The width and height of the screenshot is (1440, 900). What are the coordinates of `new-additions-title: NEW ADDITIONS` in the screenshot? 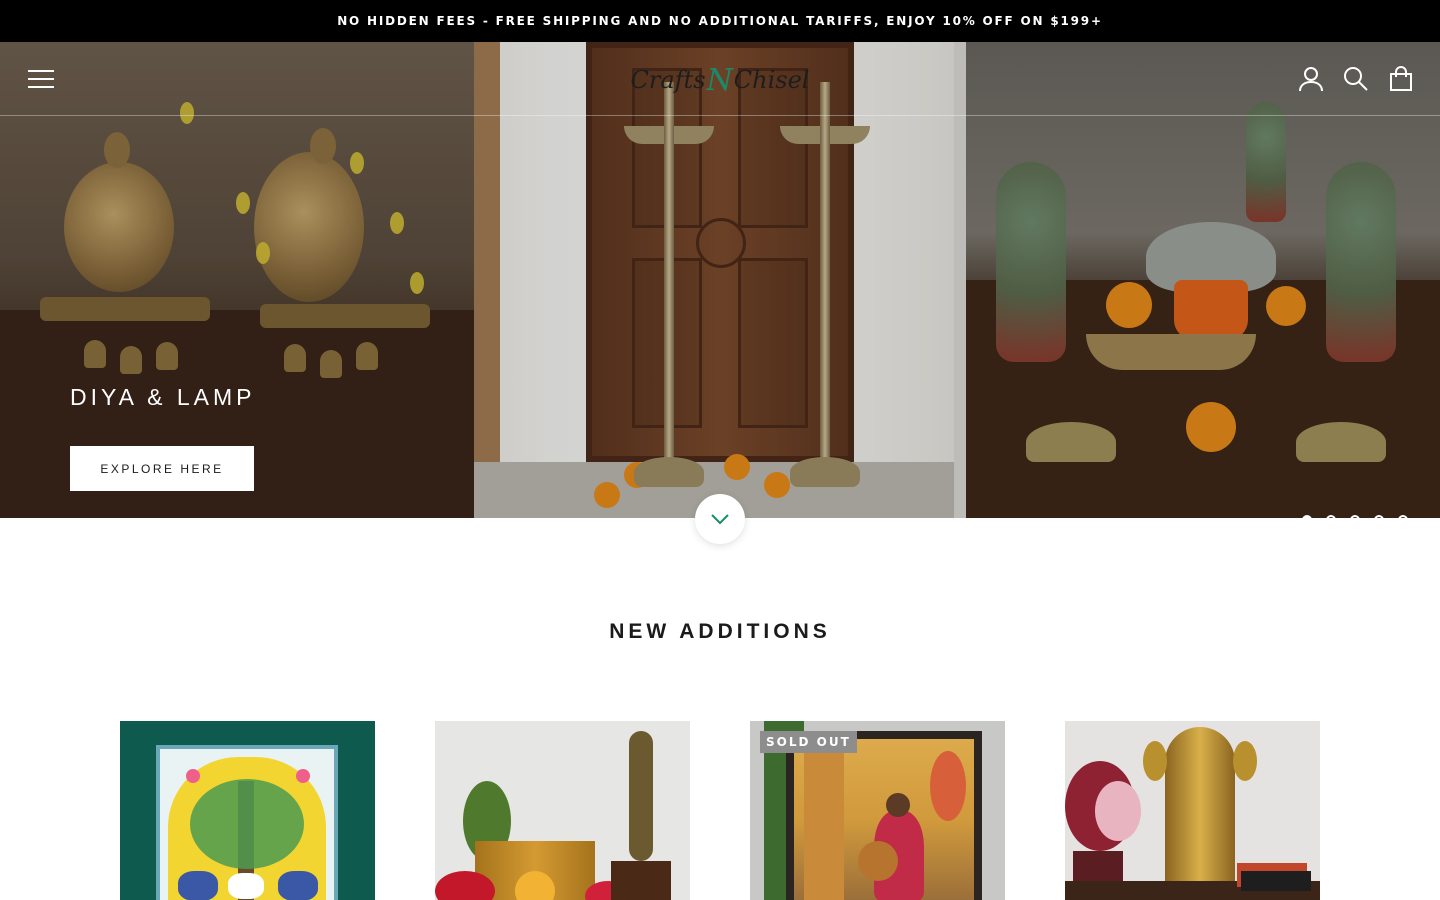 It's located at (720, 631).